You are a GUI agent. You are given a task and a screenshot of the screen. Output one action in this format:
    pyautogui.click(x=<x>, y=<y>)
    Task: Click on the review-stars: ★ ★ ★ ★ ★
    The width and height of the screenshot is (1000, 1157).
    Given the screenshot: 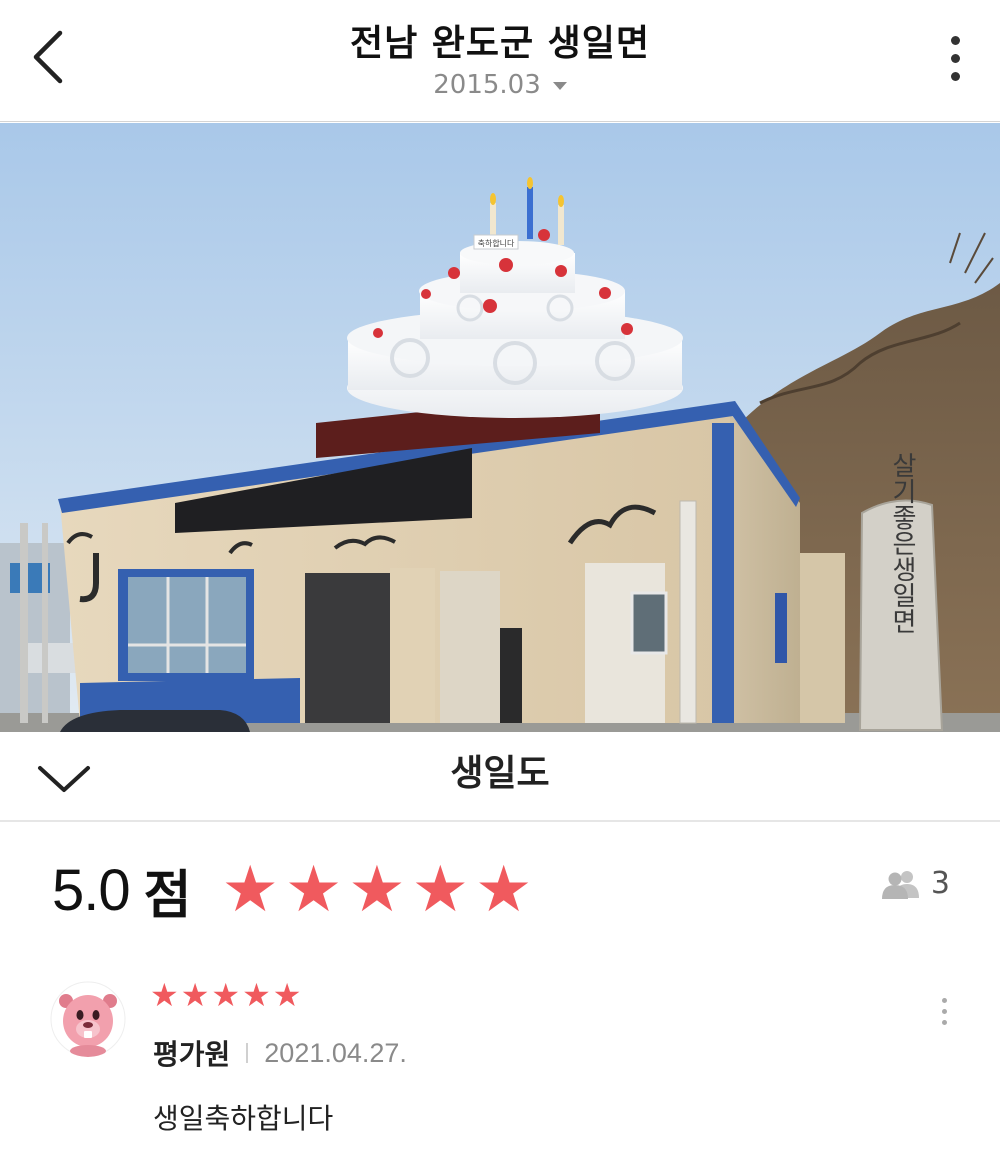 What is the action you would take?
    pyautogui.click(x=225, y=995)
    